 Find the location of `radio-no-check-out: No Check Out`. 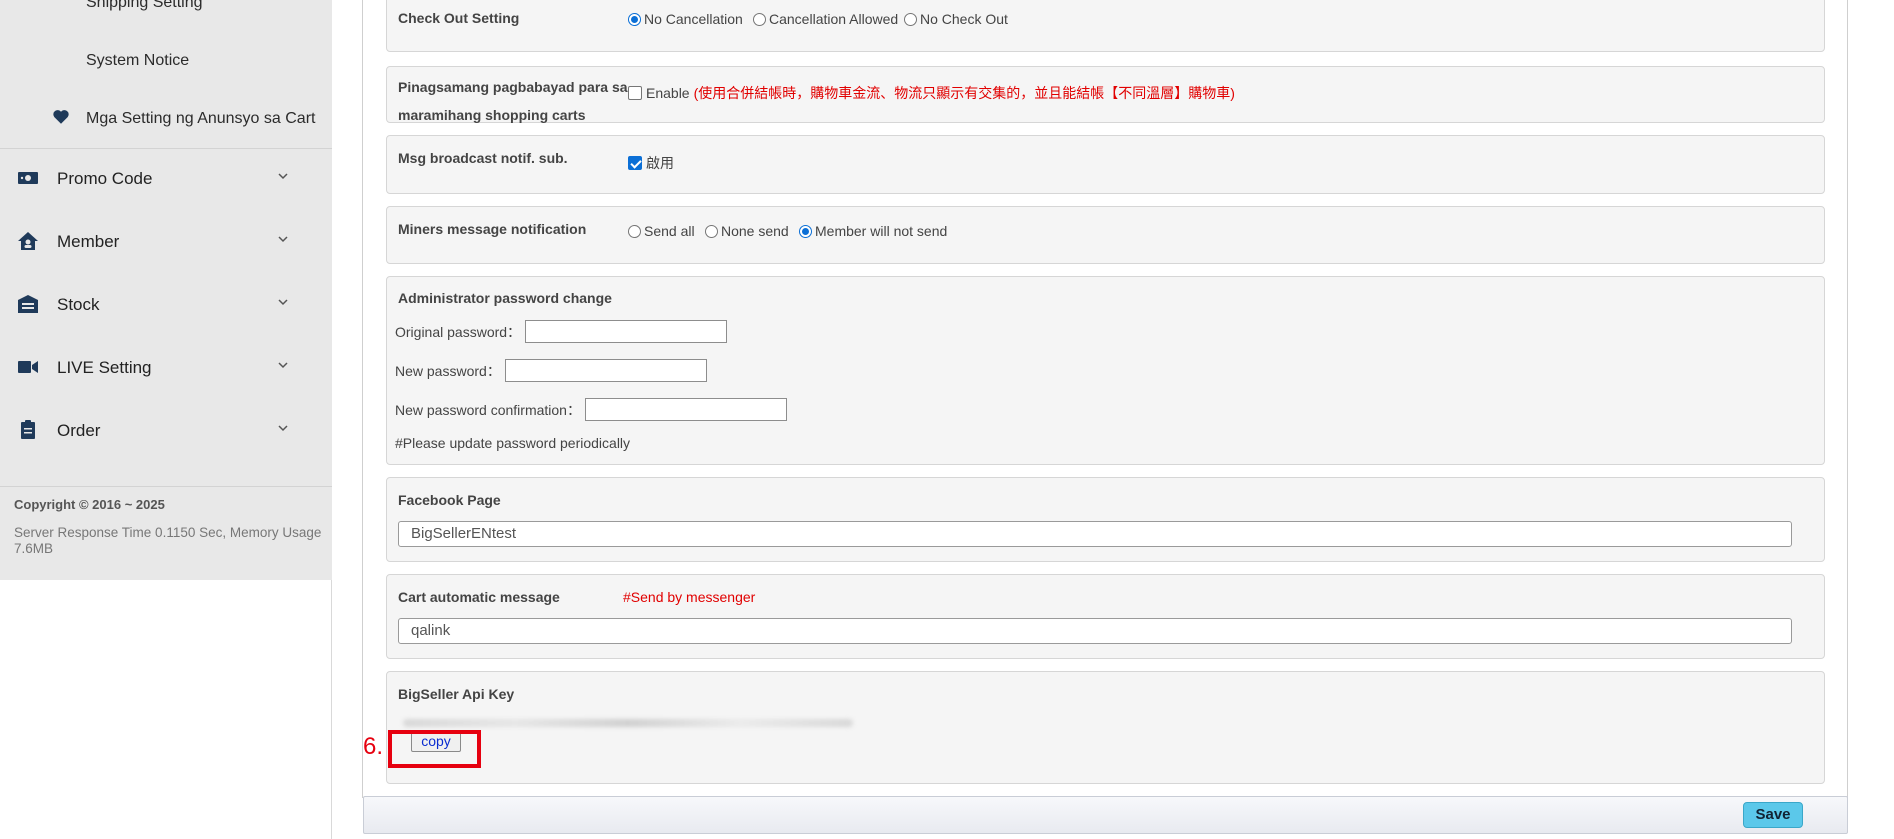

radio-no-check-out: No Check Out is located at coordinates (956, 19).